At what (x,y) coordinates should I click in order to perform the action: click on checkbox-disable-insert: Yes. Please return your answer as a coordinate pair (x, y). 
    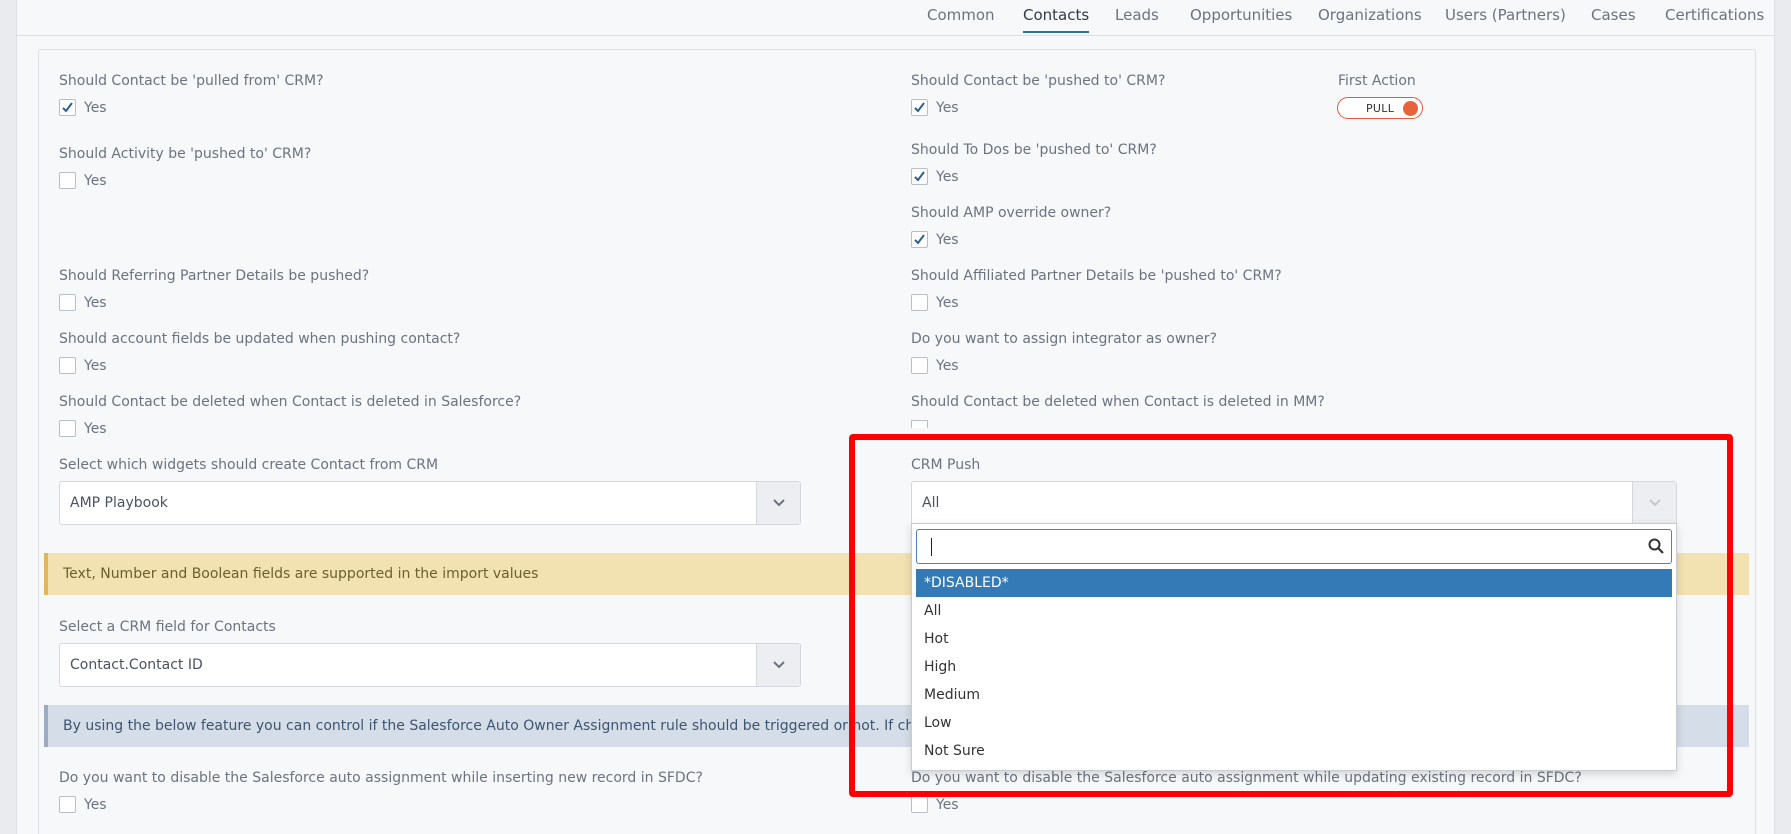
    Looking at the image, I should click on (83, 804).